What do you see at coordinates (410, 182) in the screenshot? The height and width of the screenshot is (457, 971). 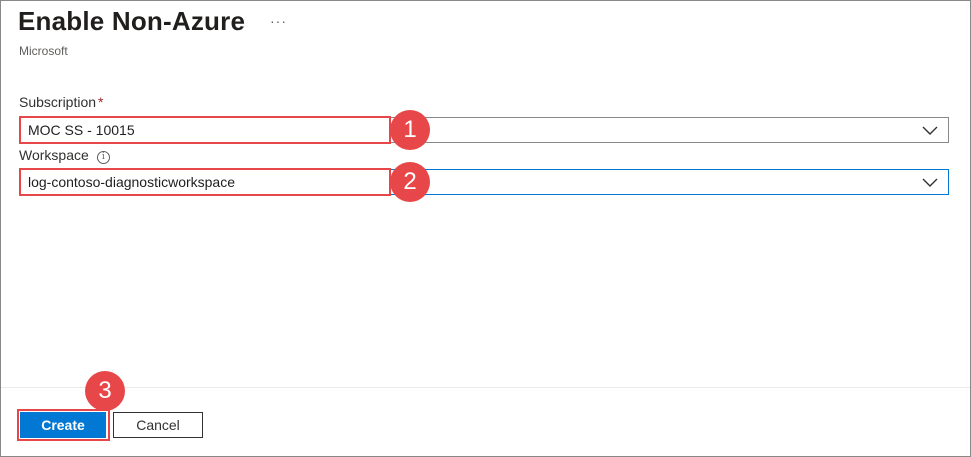 I see `step-badge-2: 2` at bounding box center [410, 182].